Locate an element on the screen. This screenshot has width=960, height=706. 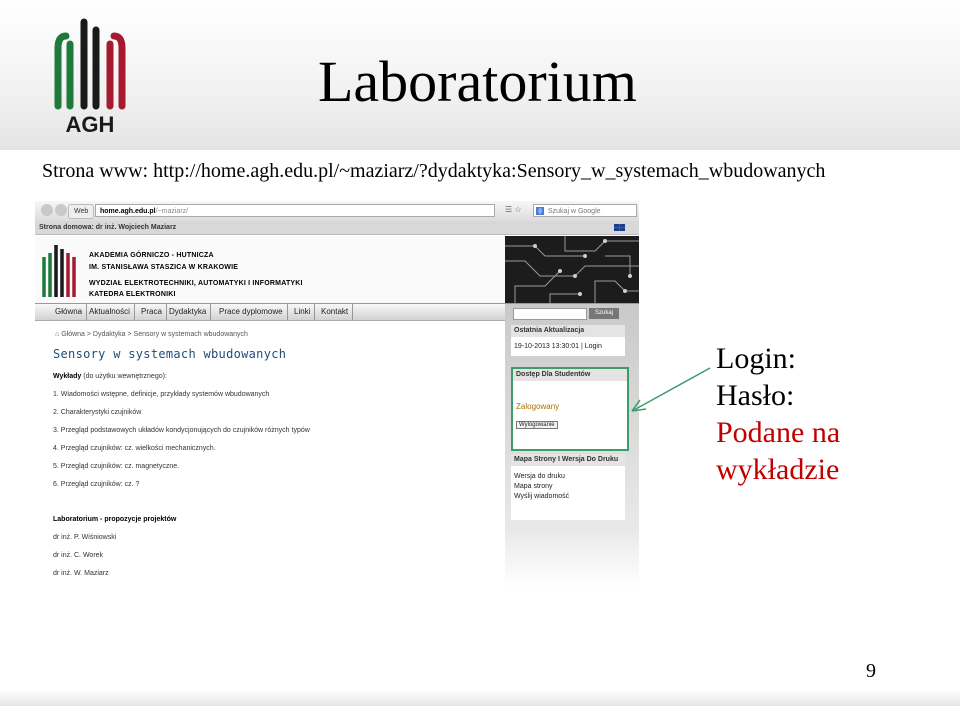
back-icon is located at coordinates (47, 210).